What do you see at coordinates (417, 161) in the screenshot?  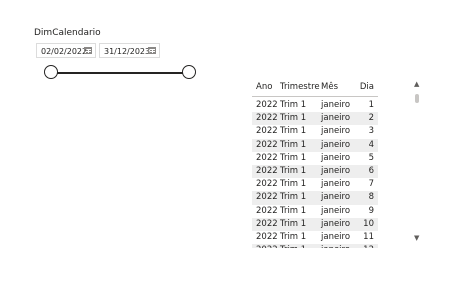 I see `table-scrollbar: ▲ ▼` at bounding box center [417, 161].